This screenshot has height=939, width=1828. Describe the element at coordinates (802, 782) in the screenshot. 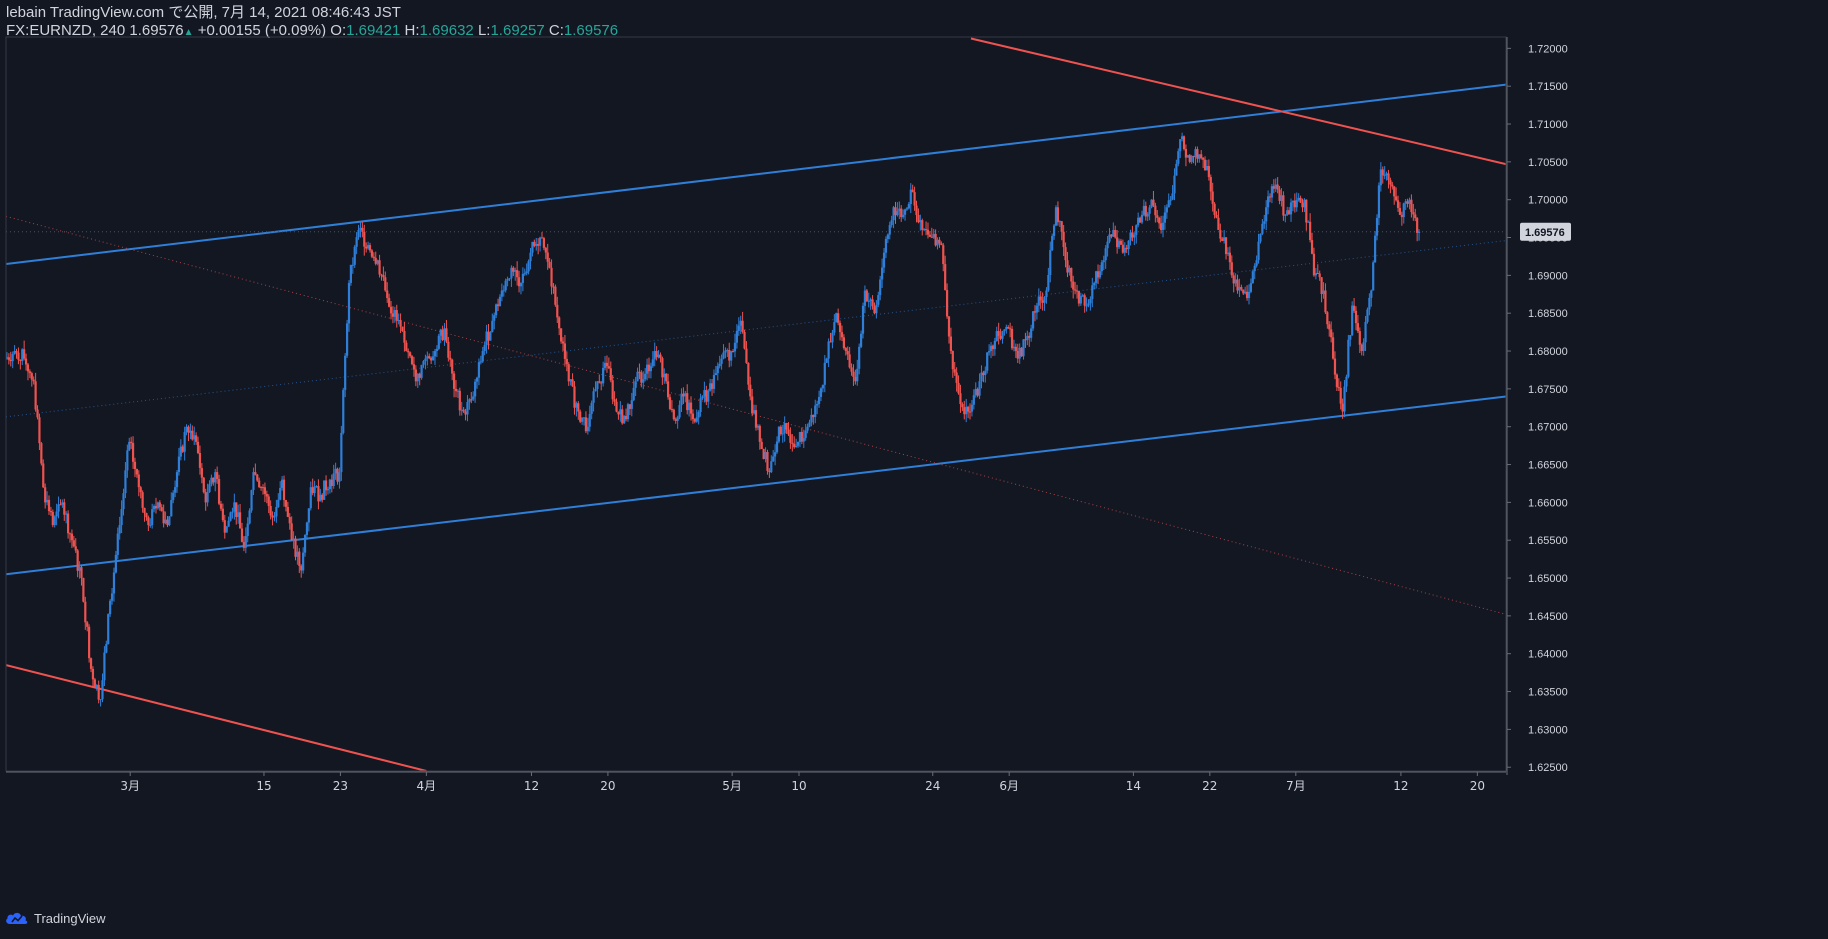

I see `time-axis: 3月 15 23 4月 12 20 5月 10 24 6月 14 22 7月 12 20` at that location.